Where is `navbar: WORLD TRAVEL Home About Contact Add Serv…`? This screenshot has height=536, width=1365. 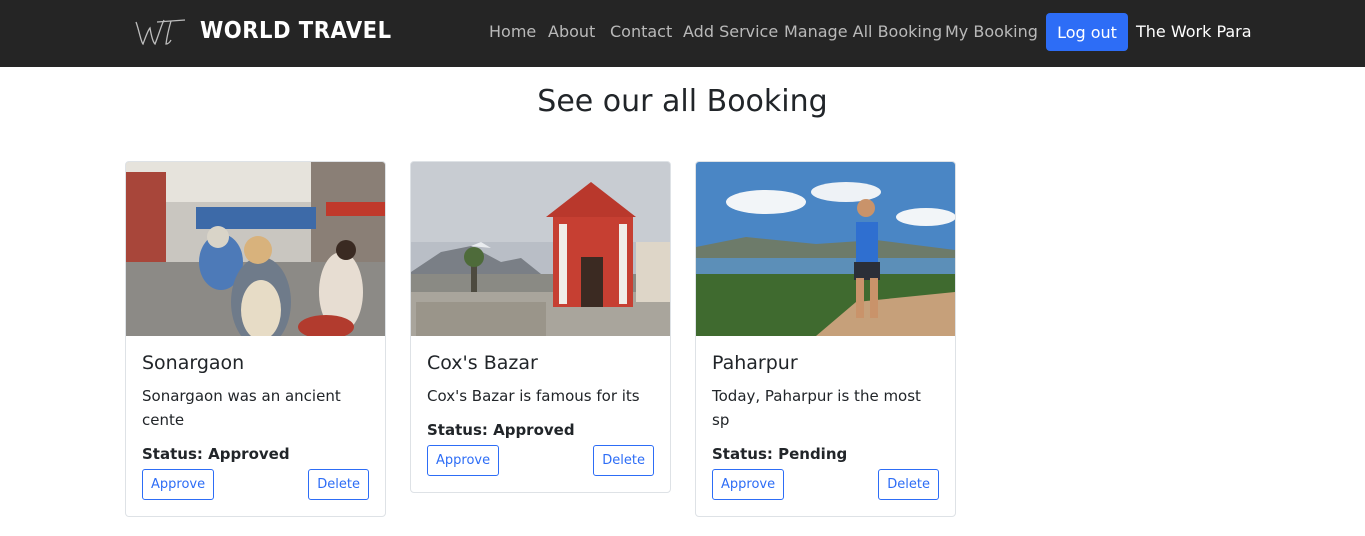 navbar: WORLD TRAVEL Home About Contact Add Serv… is located at coordinates (682, 33).